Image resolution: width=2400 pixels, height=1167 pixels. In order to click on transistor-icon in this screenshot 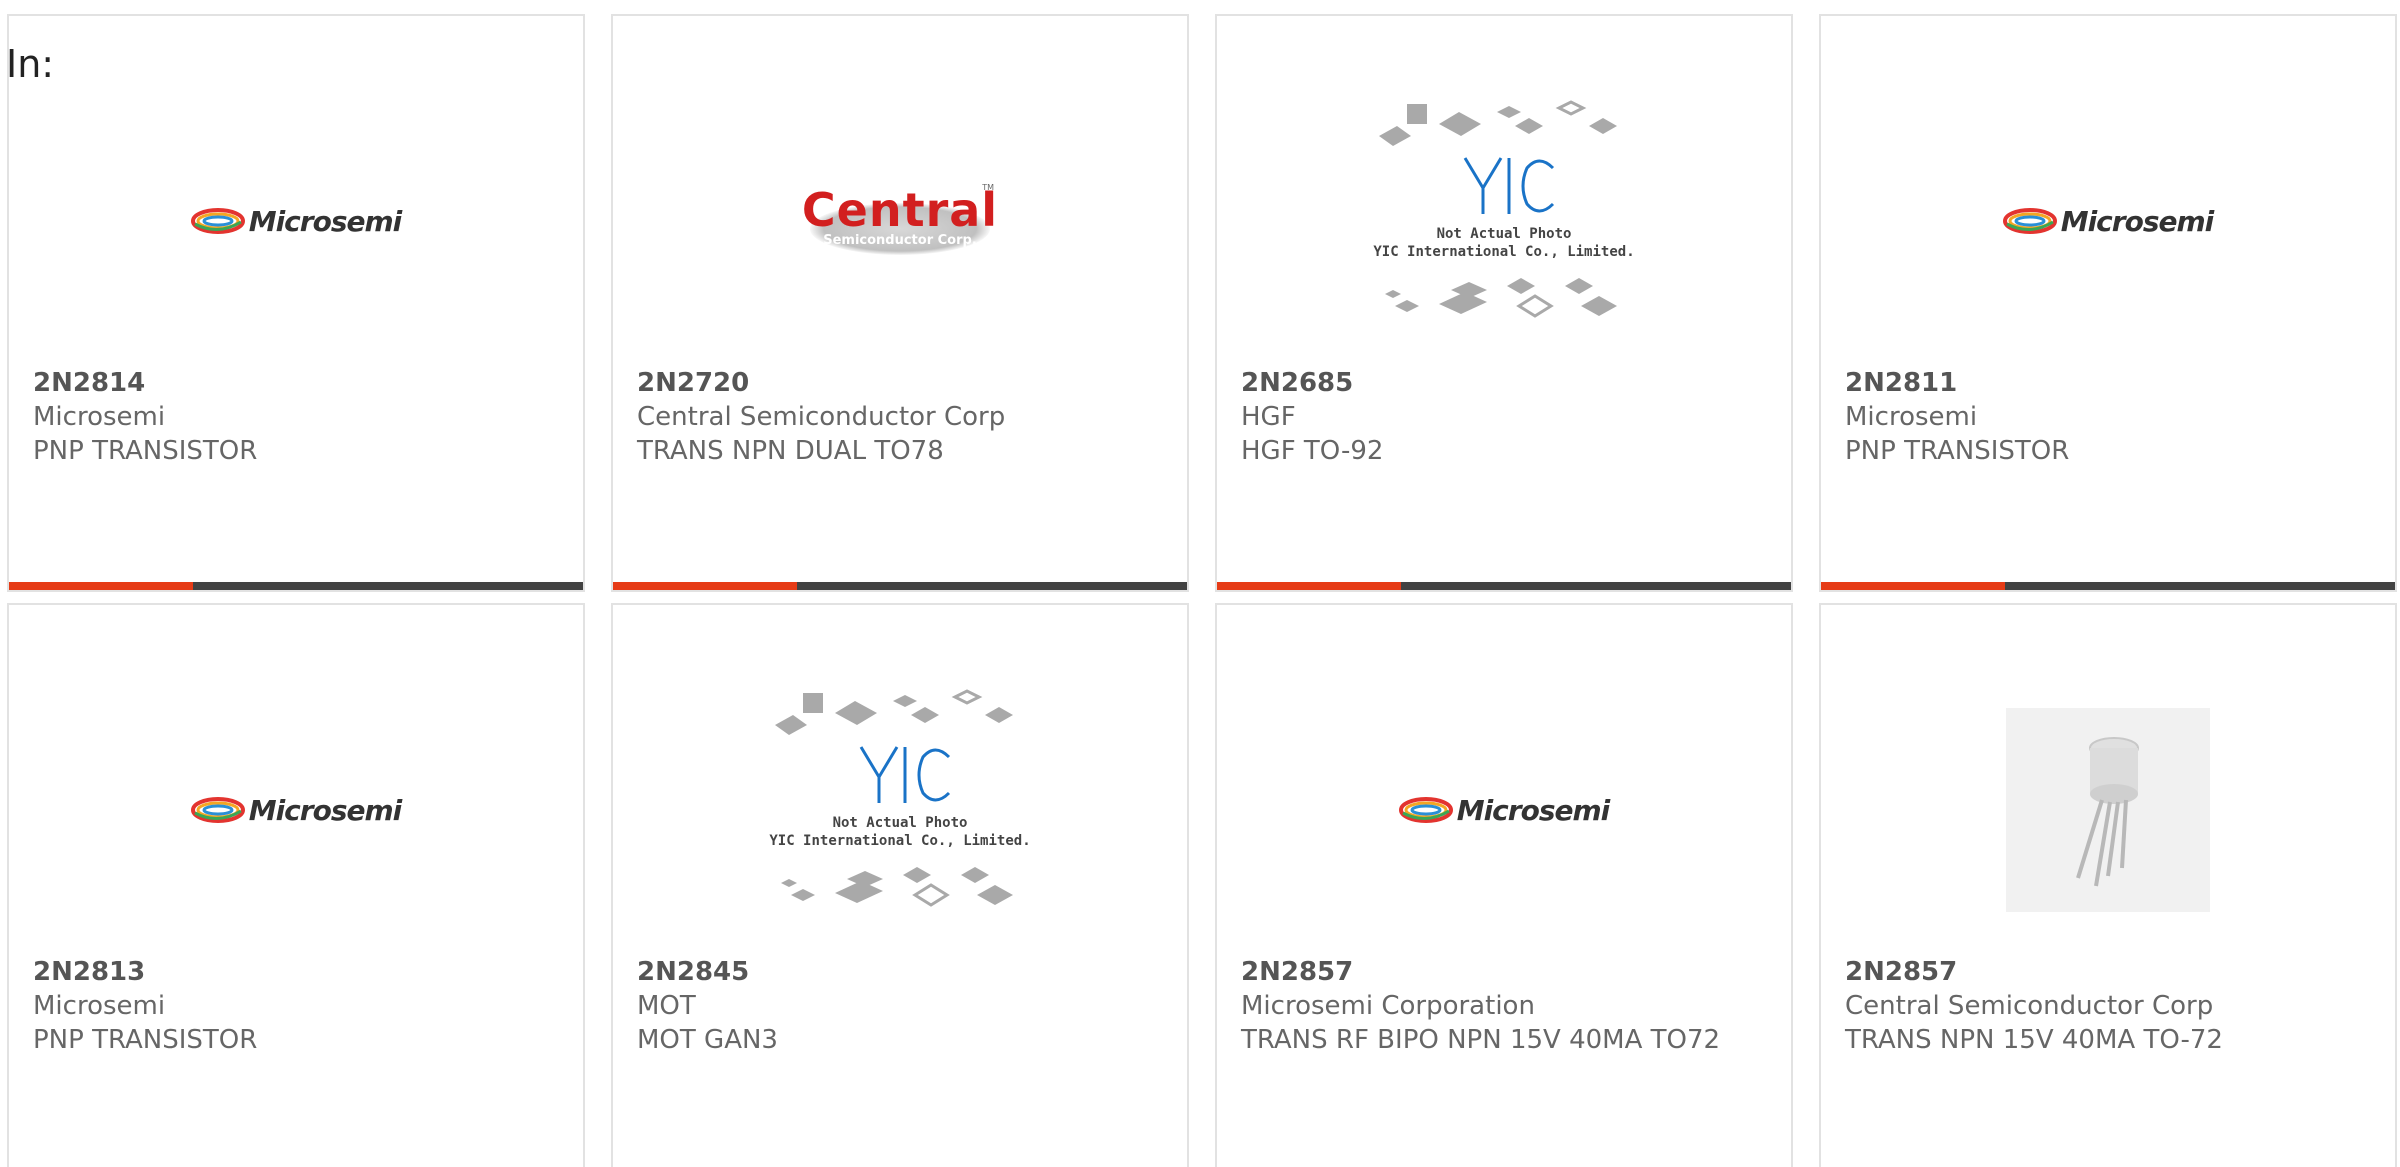, I will do `click(2108, 810)`.